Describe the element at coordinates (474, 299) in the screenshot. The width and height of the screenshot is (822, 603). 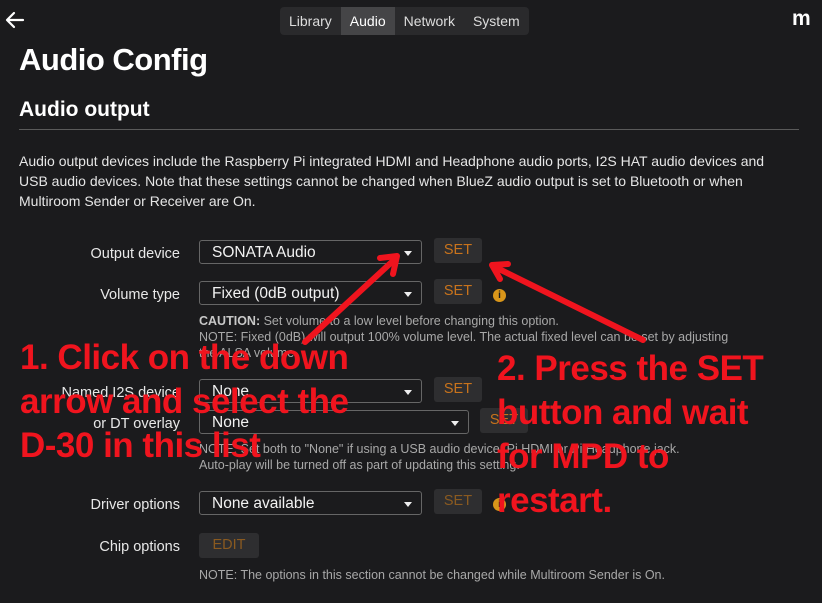
I see `annotation-arrows` at that location.